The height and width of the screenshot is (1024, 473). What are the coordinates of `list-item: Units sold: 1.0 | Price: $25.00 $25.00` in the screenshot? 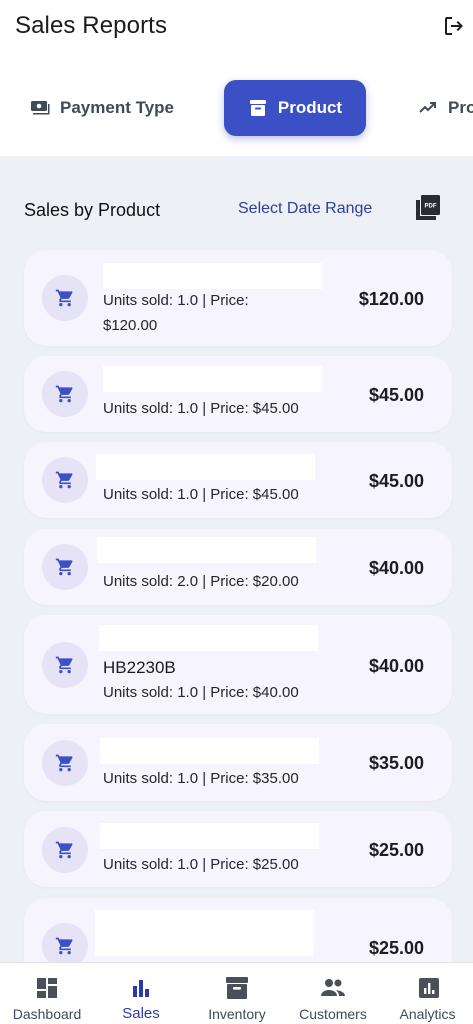 It's located at (238, 849).